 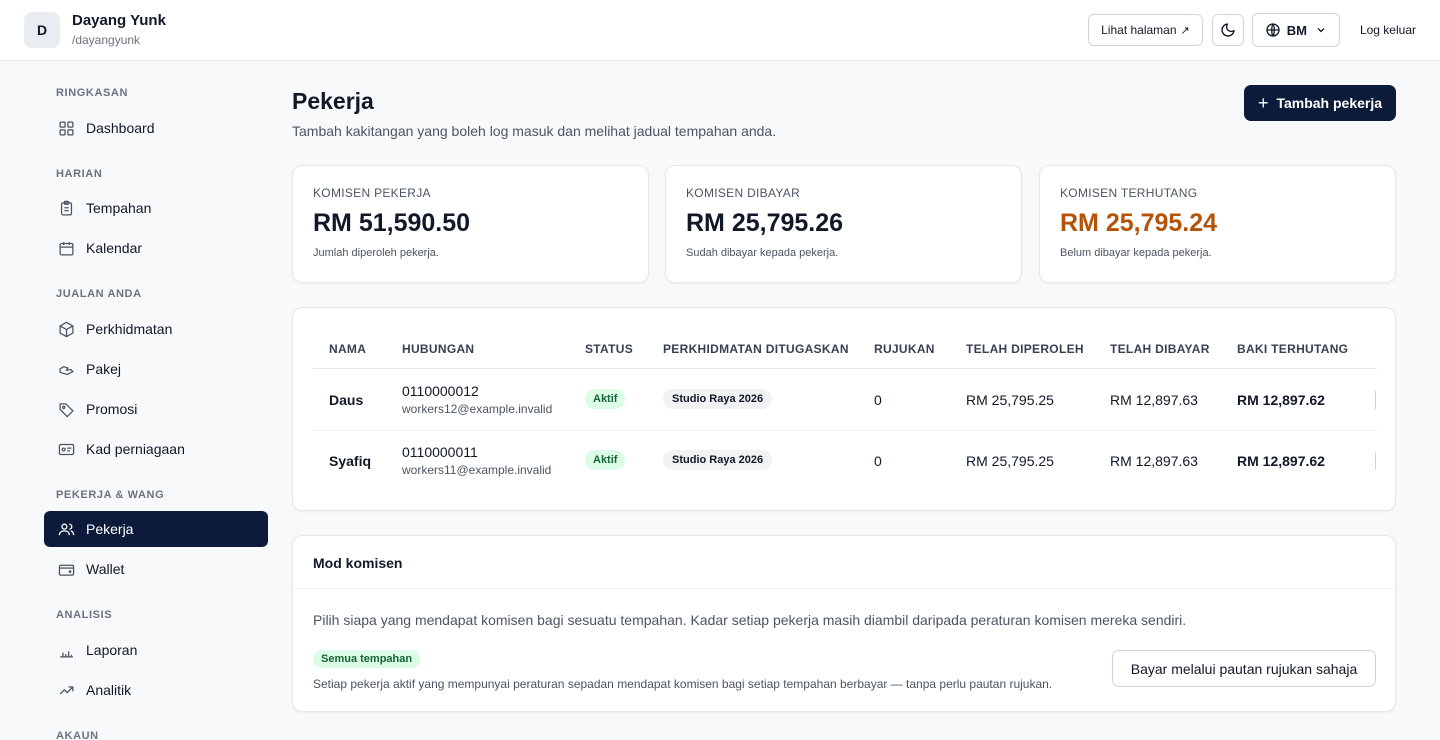 I want to click on view-page-button: Lihat halaman ↗, so click(x=1145, y=30).